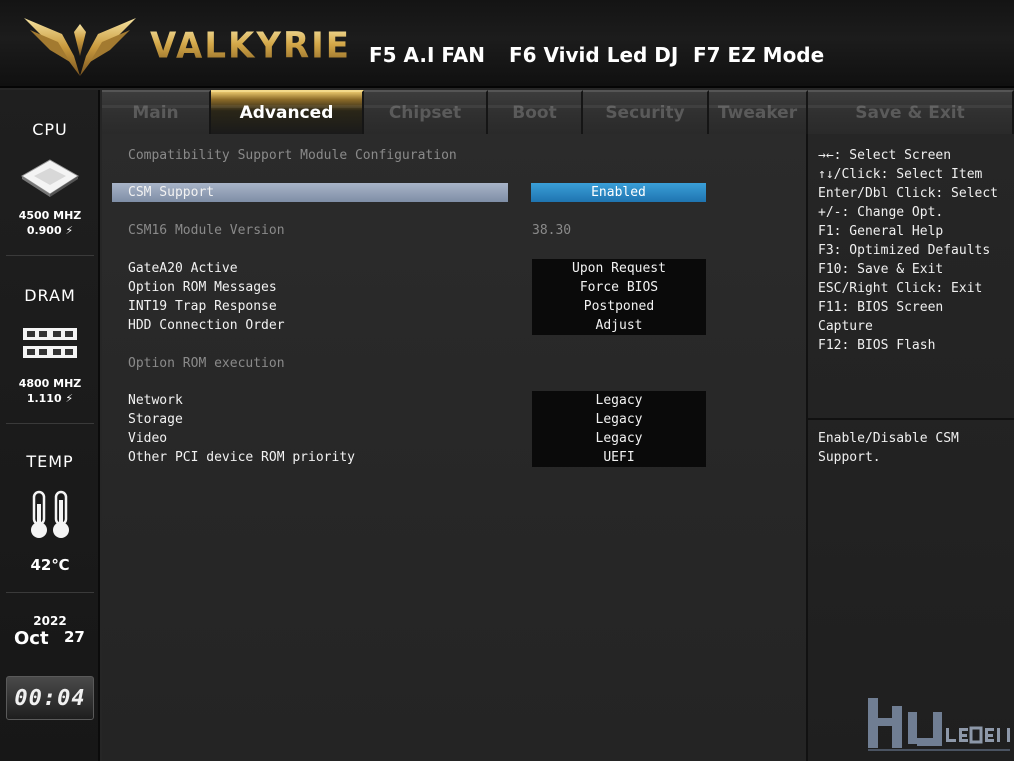 The width and height of the screenshot is (1014, 761). I want to click on other-pci-rom-value: UEFI, so click(619, 457).